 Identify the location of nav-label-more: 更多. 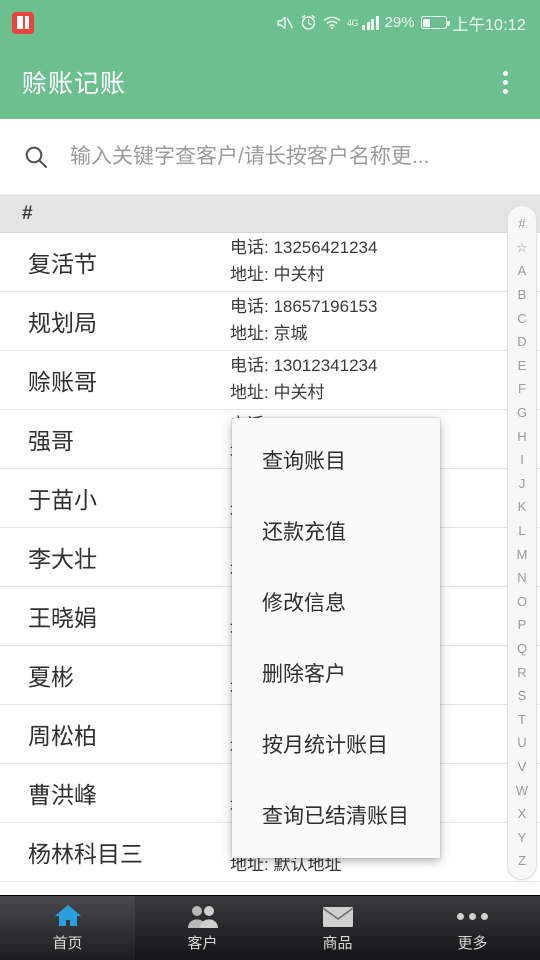
(472, 943).